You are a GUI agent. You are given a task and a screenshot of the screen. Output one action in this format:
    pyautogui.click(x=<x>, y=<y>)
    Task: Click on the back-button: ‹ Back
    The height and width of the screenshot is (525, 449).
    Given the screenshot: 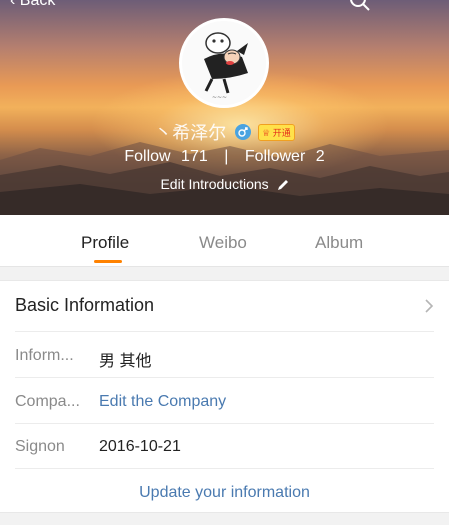 What is the action you would take?
    pyautogui.click(x=32, y=5)
    